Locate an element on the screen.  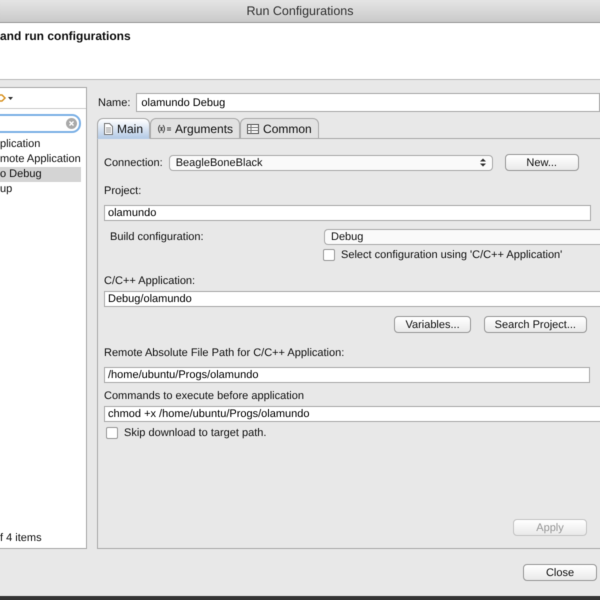
spinner-arrows-icon is located at coordinates (483, 162).